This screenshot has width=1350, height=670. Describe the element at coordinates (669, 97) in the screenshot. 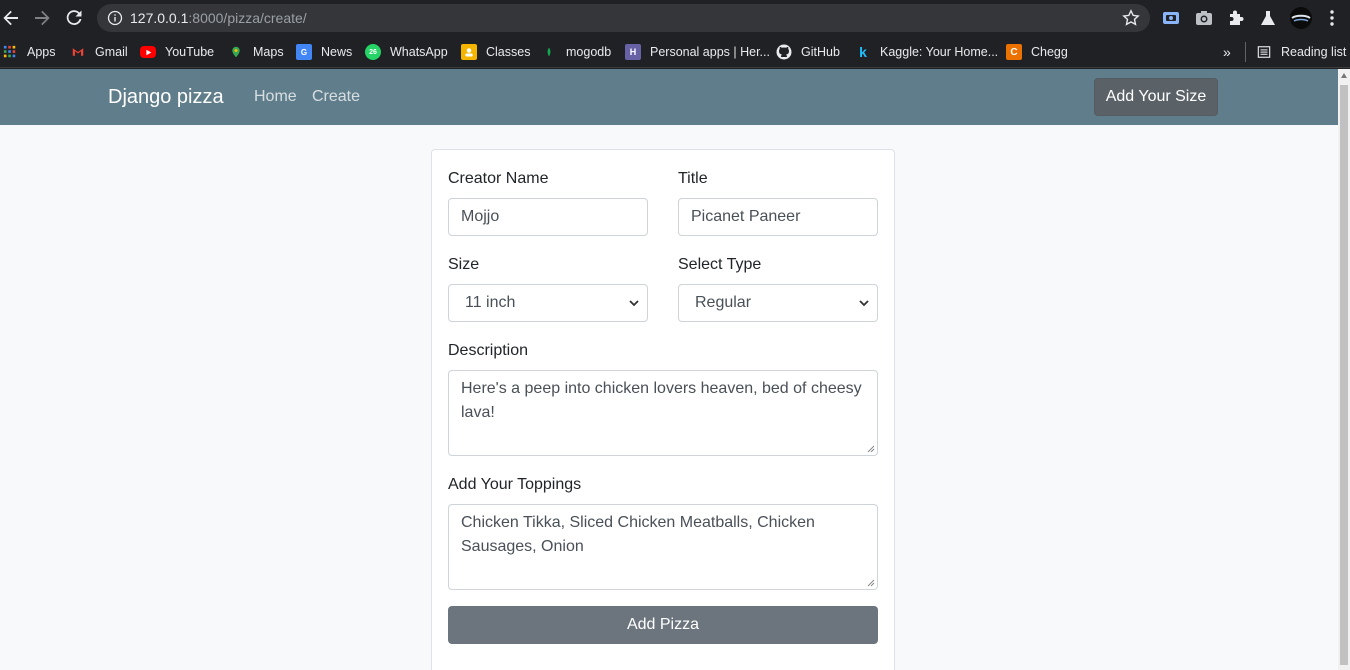

I see `site-navbar: Django pizza Home Create Add Your Size` at that location.